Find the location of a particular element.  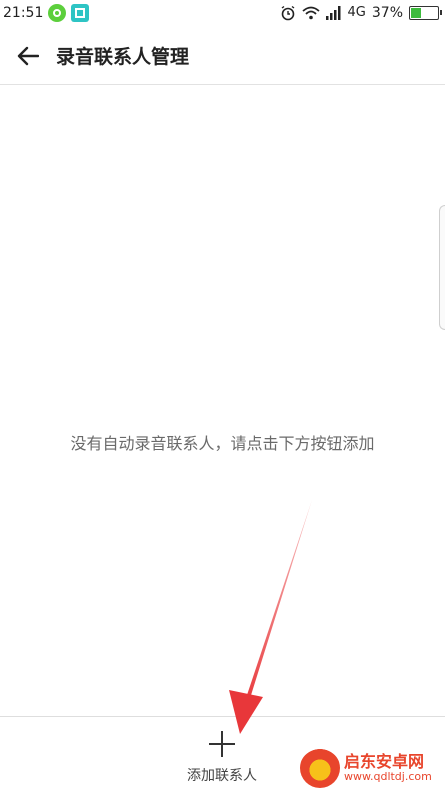

battery-fill is located at coordinates (416, 12).